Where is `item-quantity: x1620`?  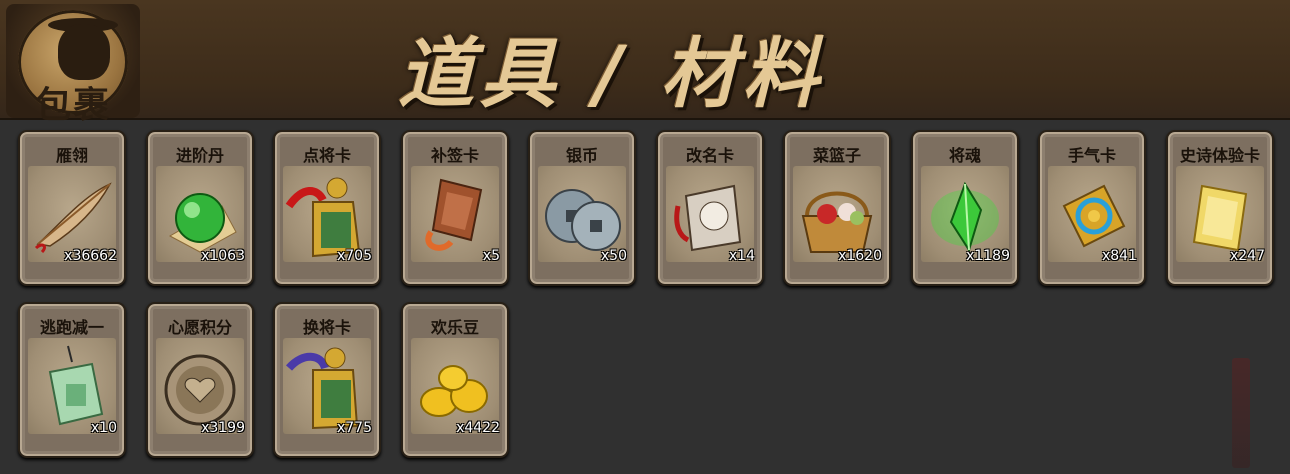 item-quantity: x1620 is located at coordinates (860, 256).